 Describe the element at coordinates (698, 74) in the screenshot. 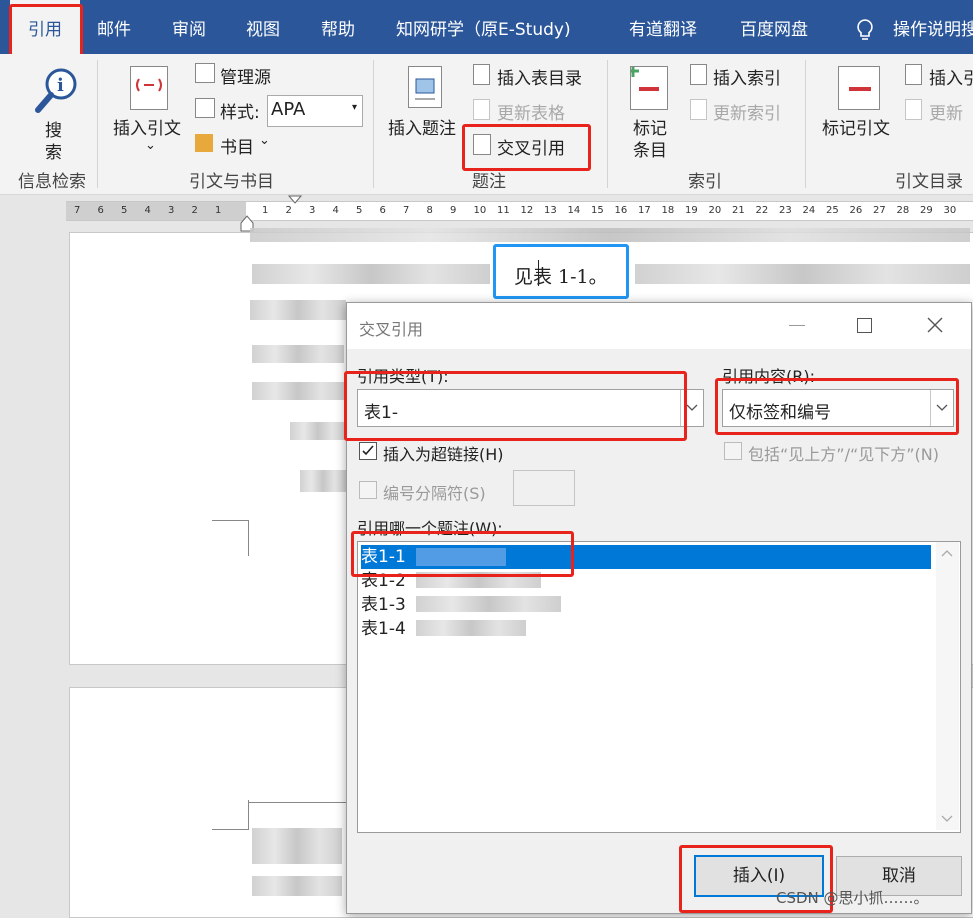

I see `insert-index-icon` at that location.